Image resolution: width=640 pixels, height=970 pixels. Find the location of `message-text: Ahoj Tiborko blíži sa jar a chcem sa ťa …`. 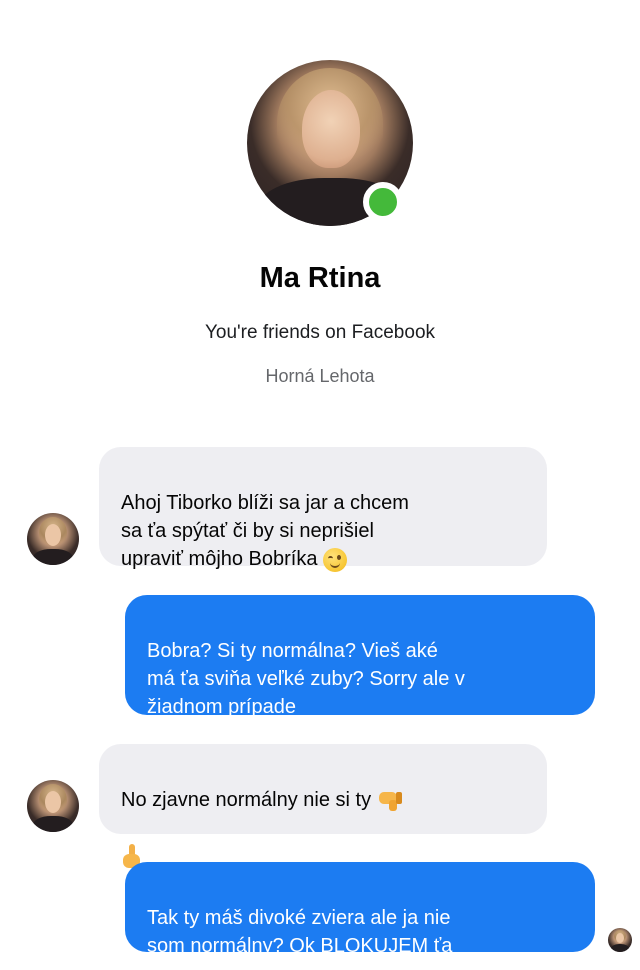

message-text: Ahoj Tiborko blíži sa jar a chcem sa ťa … is located at coordinates (265, 531).